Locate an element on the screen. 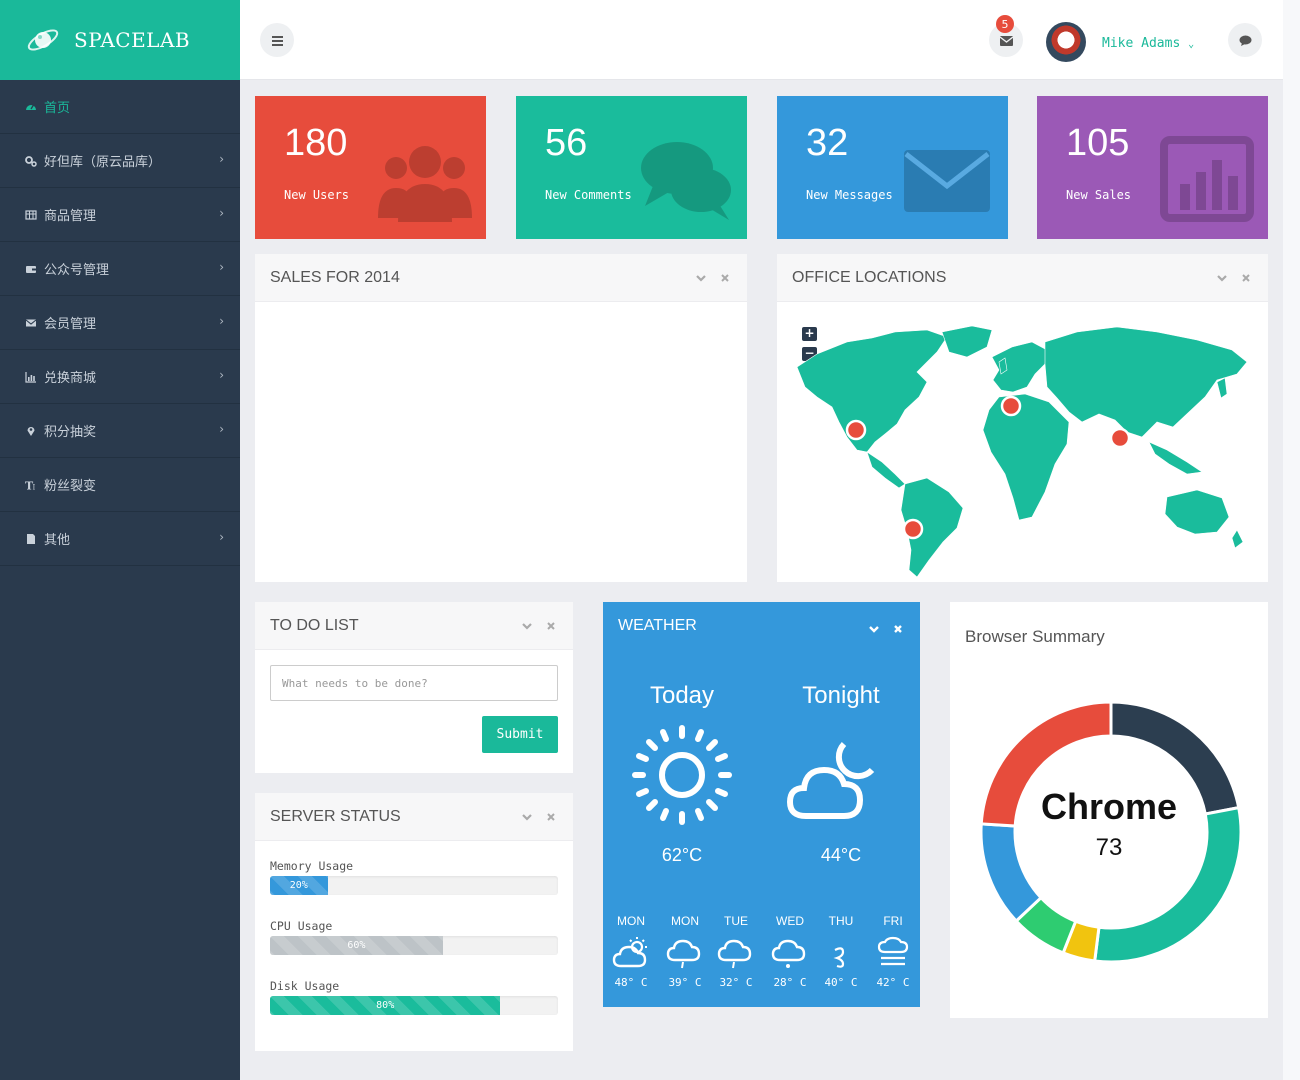 The width and height of the screenshot is (1300, 1080). server-metric-label: Disk Usage is located at coordinates (305, 986).